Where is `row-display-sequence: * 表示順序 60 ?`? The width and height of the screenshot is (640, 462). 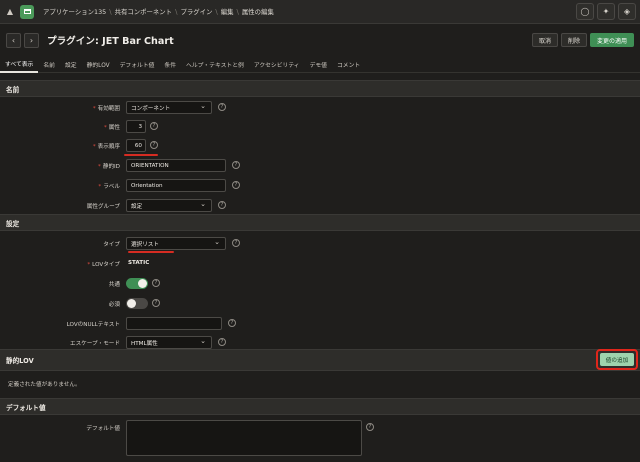 row-display-sequence: * 表示順序 60 ? is located at coordinates (320, 147).